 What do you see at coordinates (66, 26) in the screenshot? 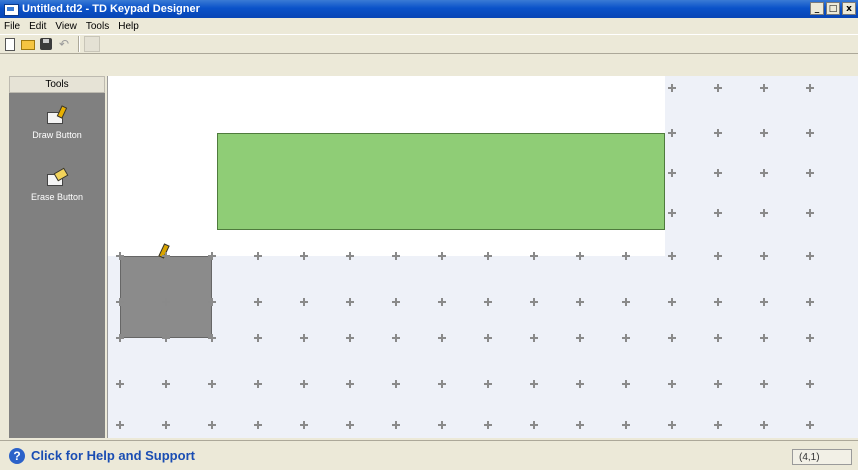
I see `menu-view: View` at bounding box center [66, 26].